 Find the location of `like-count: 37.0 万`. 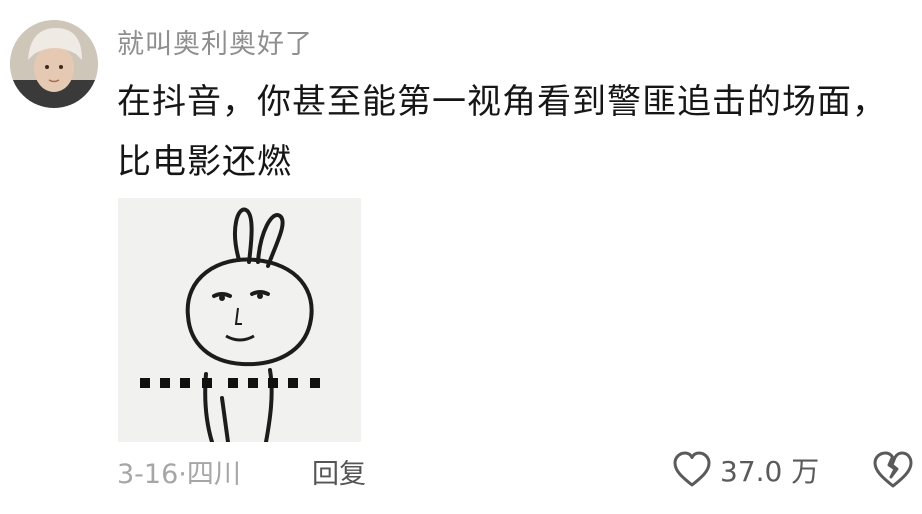

like-count: 37.0 万 is located at coordinates (770, 471).